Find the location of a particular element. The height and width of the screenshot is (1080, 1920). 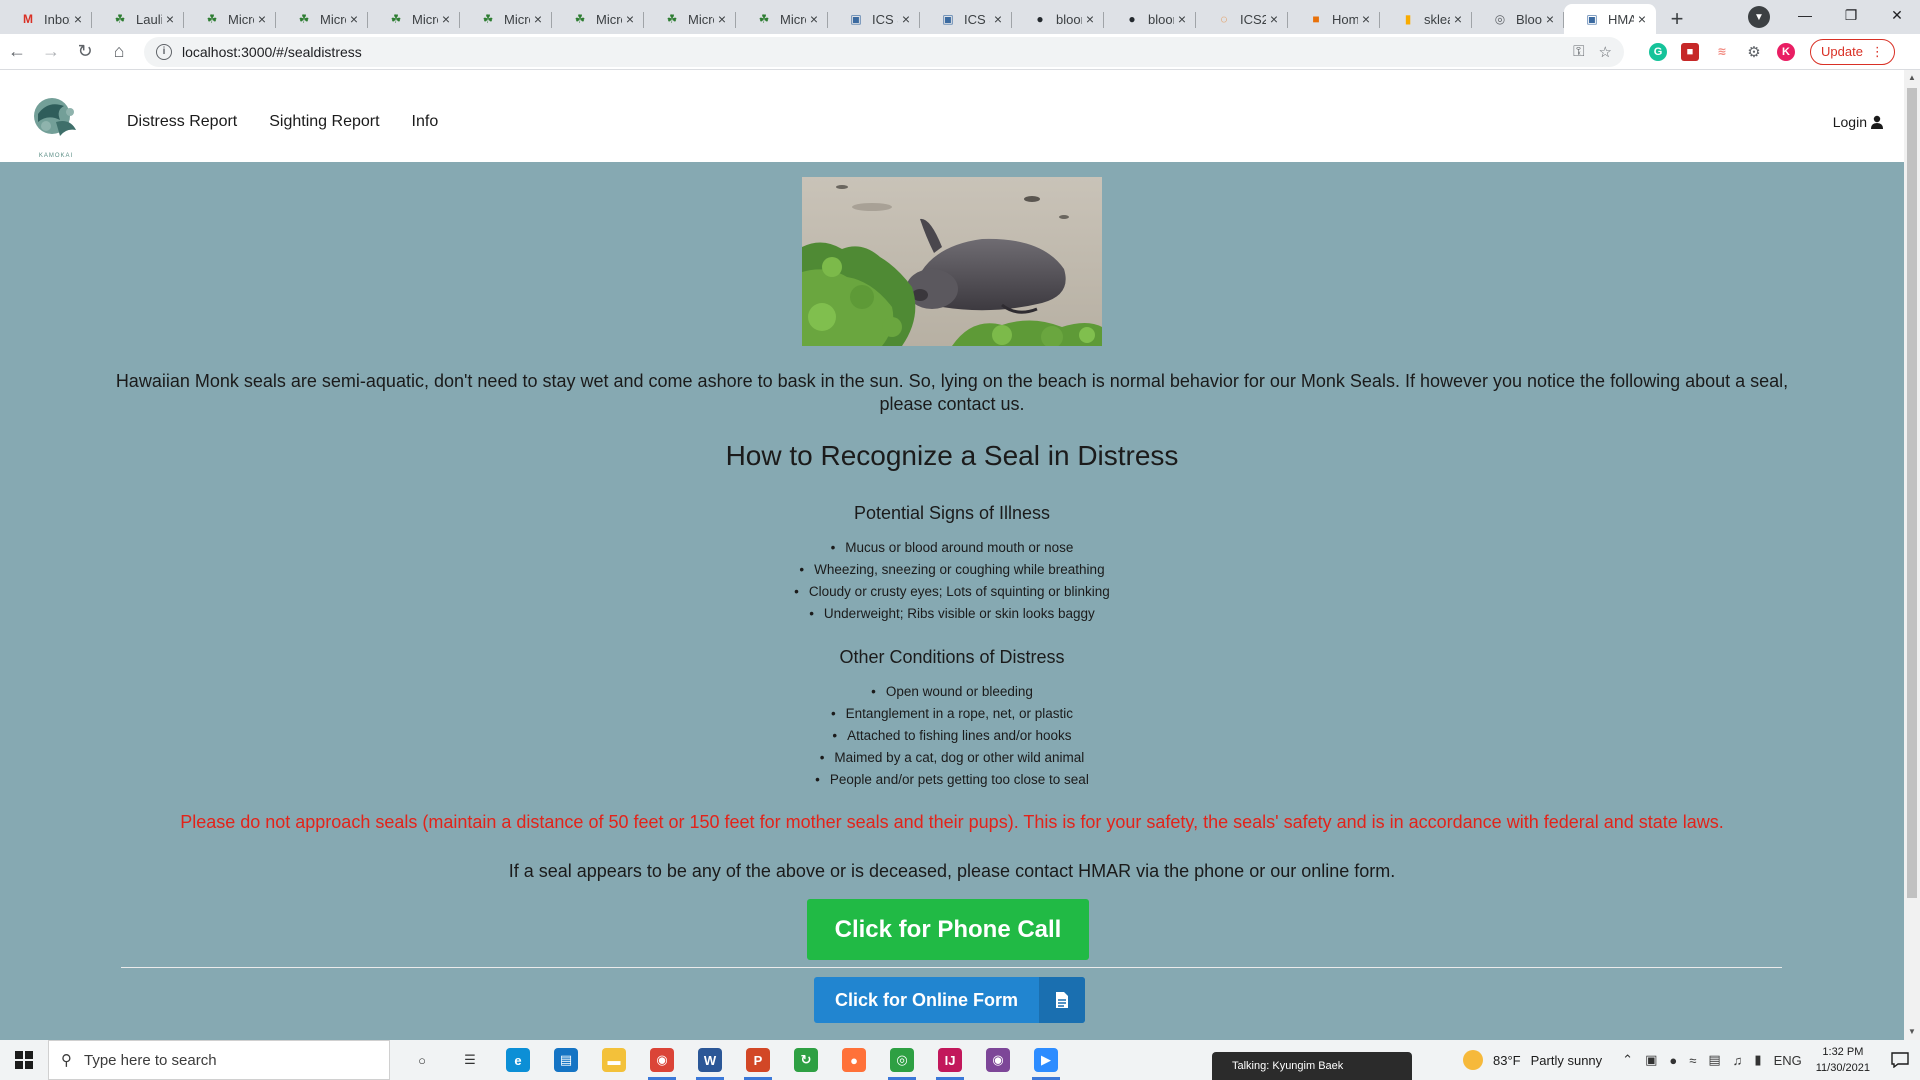

profile-avatar: K is located at coordinates (1786, 51).